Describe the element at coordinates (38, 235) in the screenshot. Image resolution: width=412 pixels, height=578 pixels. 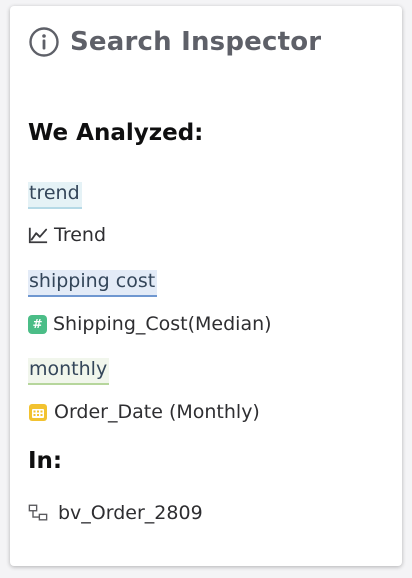
I see `line-chart-icon` at that location.